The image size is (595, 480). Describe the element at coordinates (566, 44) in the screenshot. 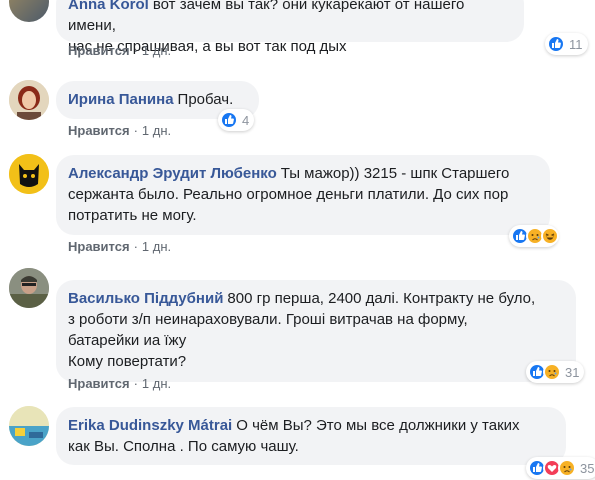

I see `reactions-badge: 11` at that location.